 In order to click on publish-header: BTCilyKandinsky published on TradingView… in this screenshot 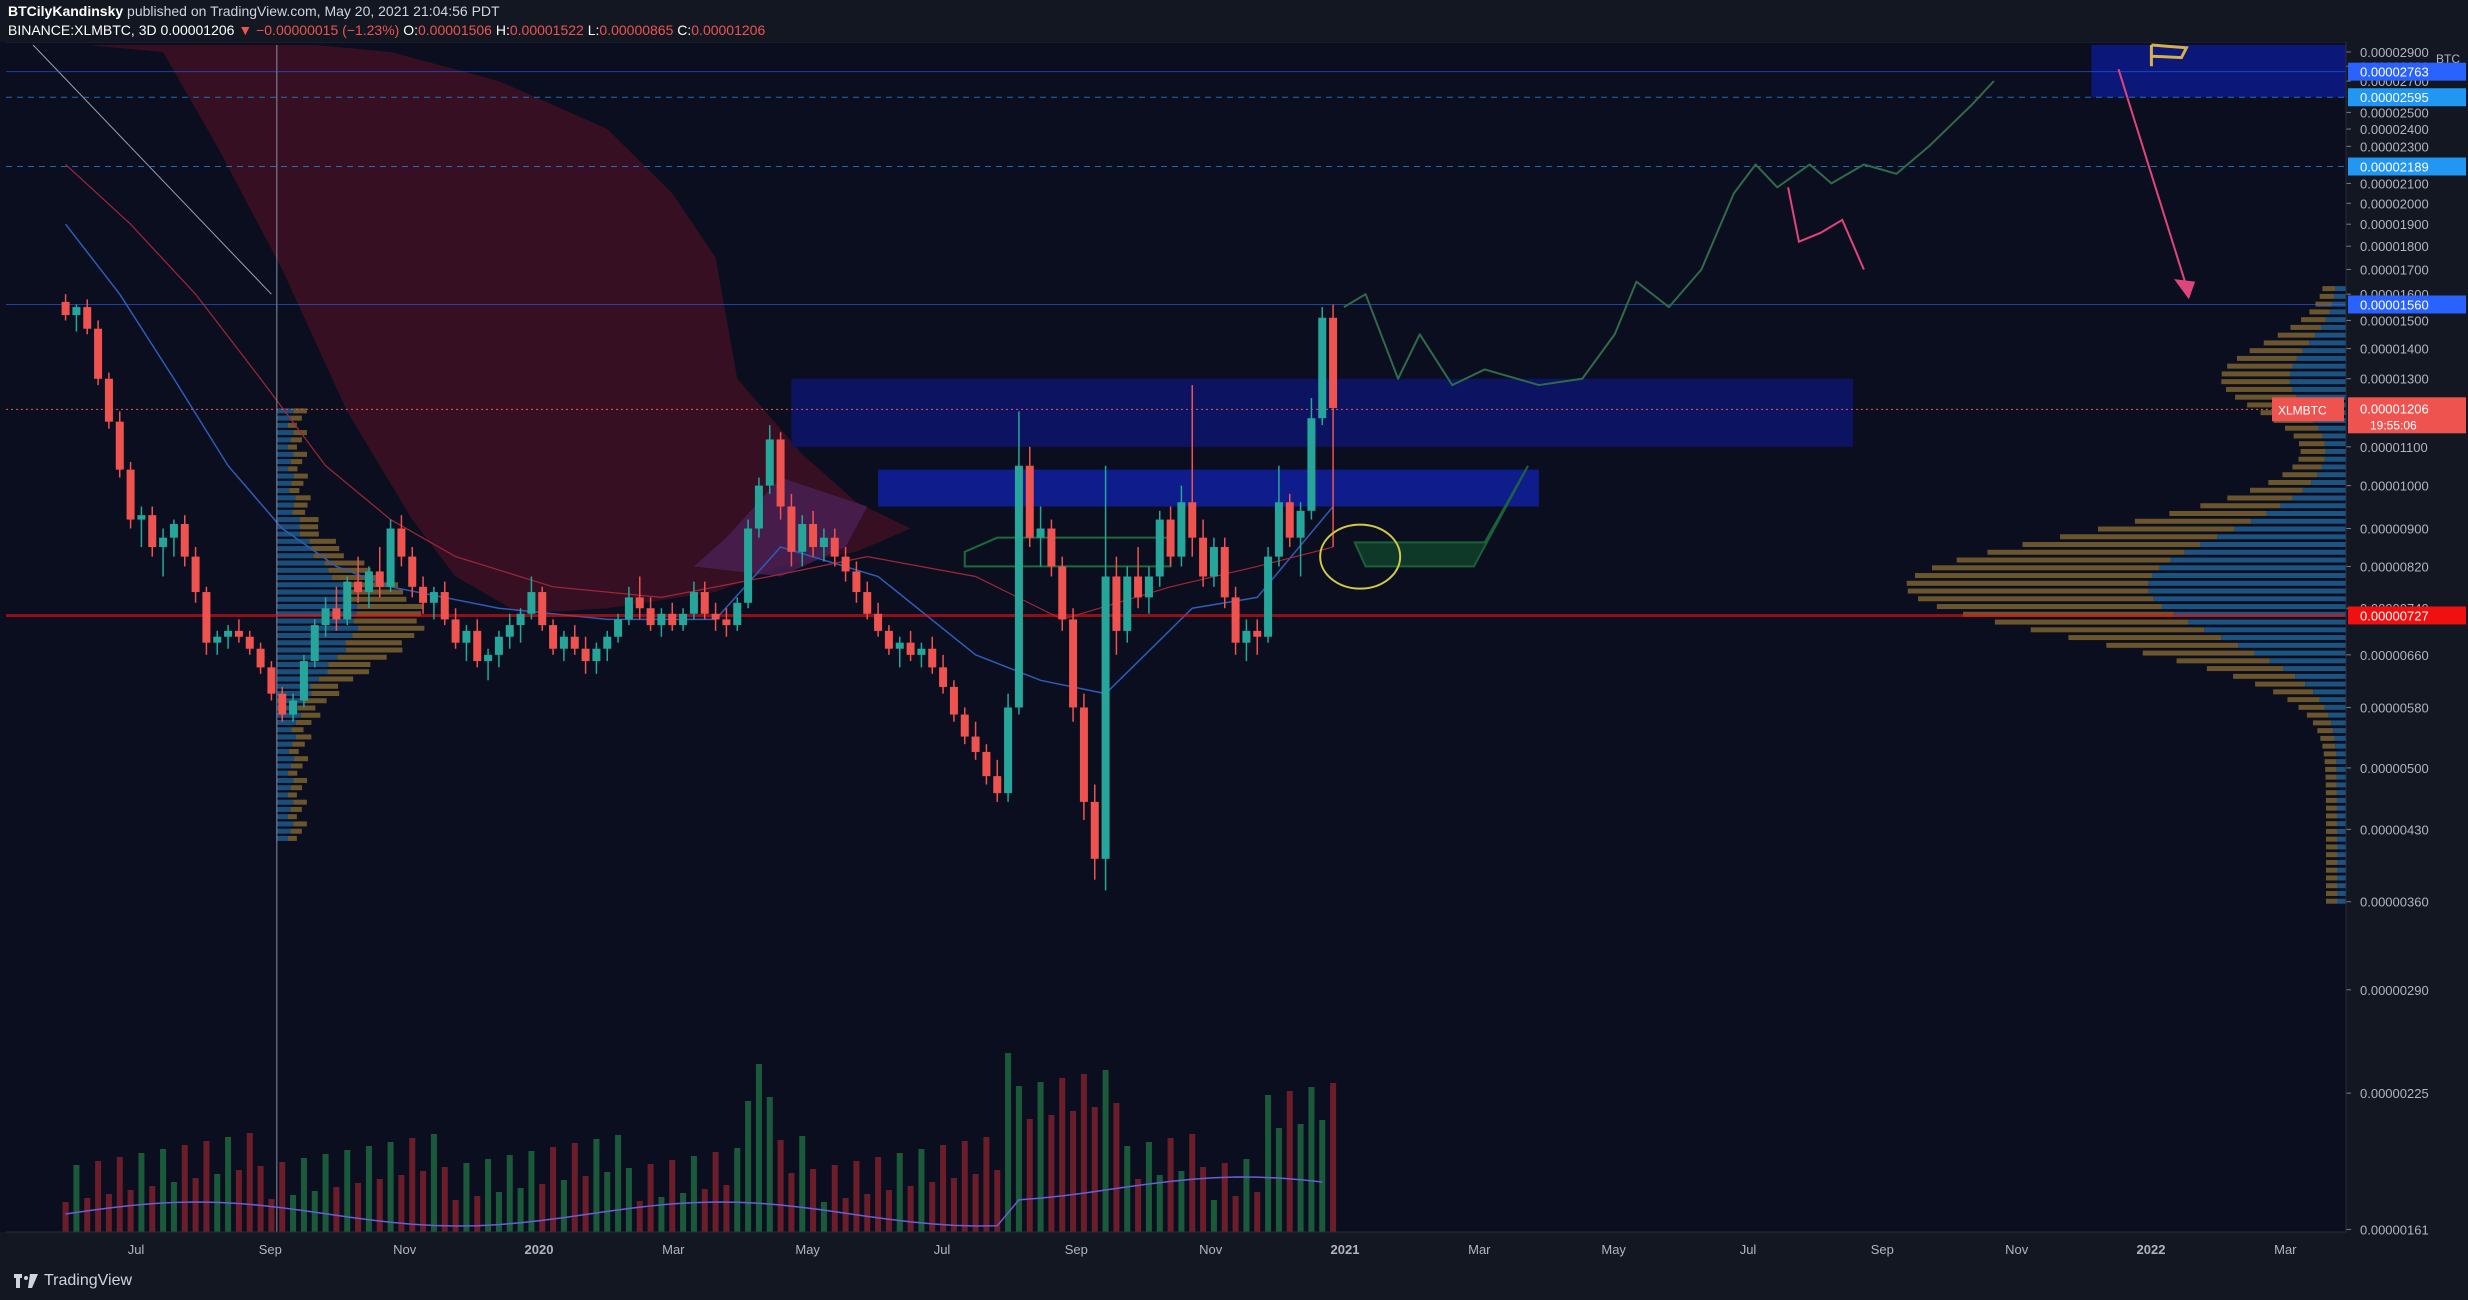, I will do `click(1234, 21)`.